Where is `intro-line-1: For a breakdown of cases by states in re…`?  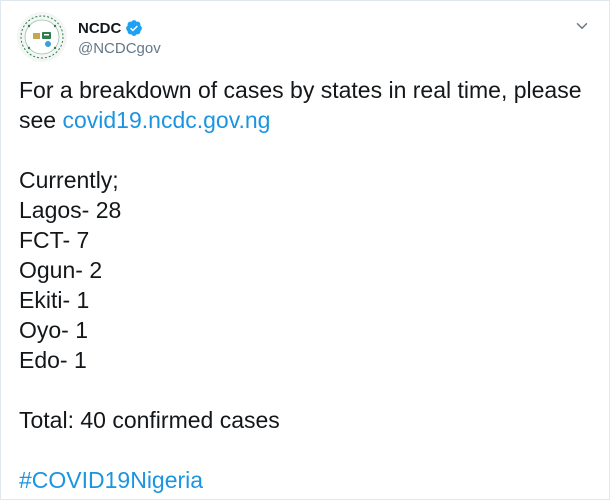 intro-line-1: For a breakdown of cases by states in re… is located at coordinates (300, 90).